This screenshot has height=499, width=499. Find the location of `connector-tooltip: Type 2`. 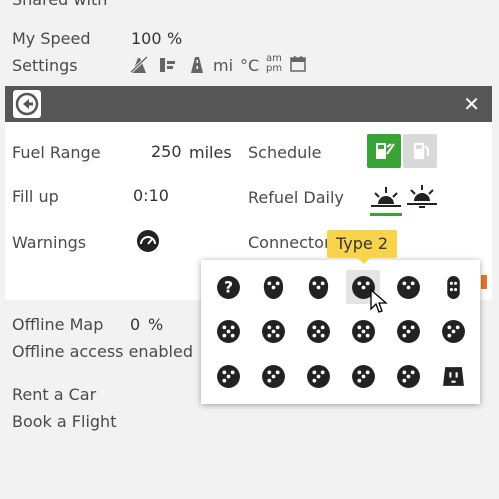

connector-tooltip: Type 2 is located at coordinates (362, 247).